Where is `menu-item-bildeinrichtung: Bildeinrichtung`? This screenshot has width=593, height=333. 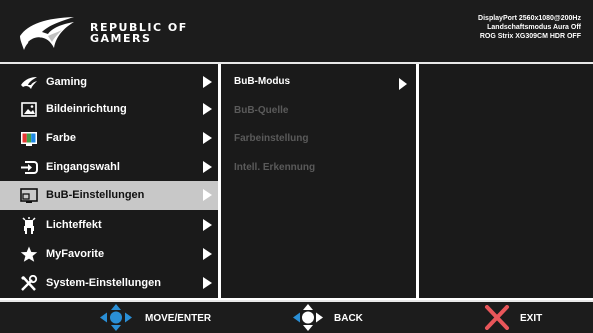
menu-item-bildeinrichtung: Bildeinrichtung is located at coordinates (109, 109).